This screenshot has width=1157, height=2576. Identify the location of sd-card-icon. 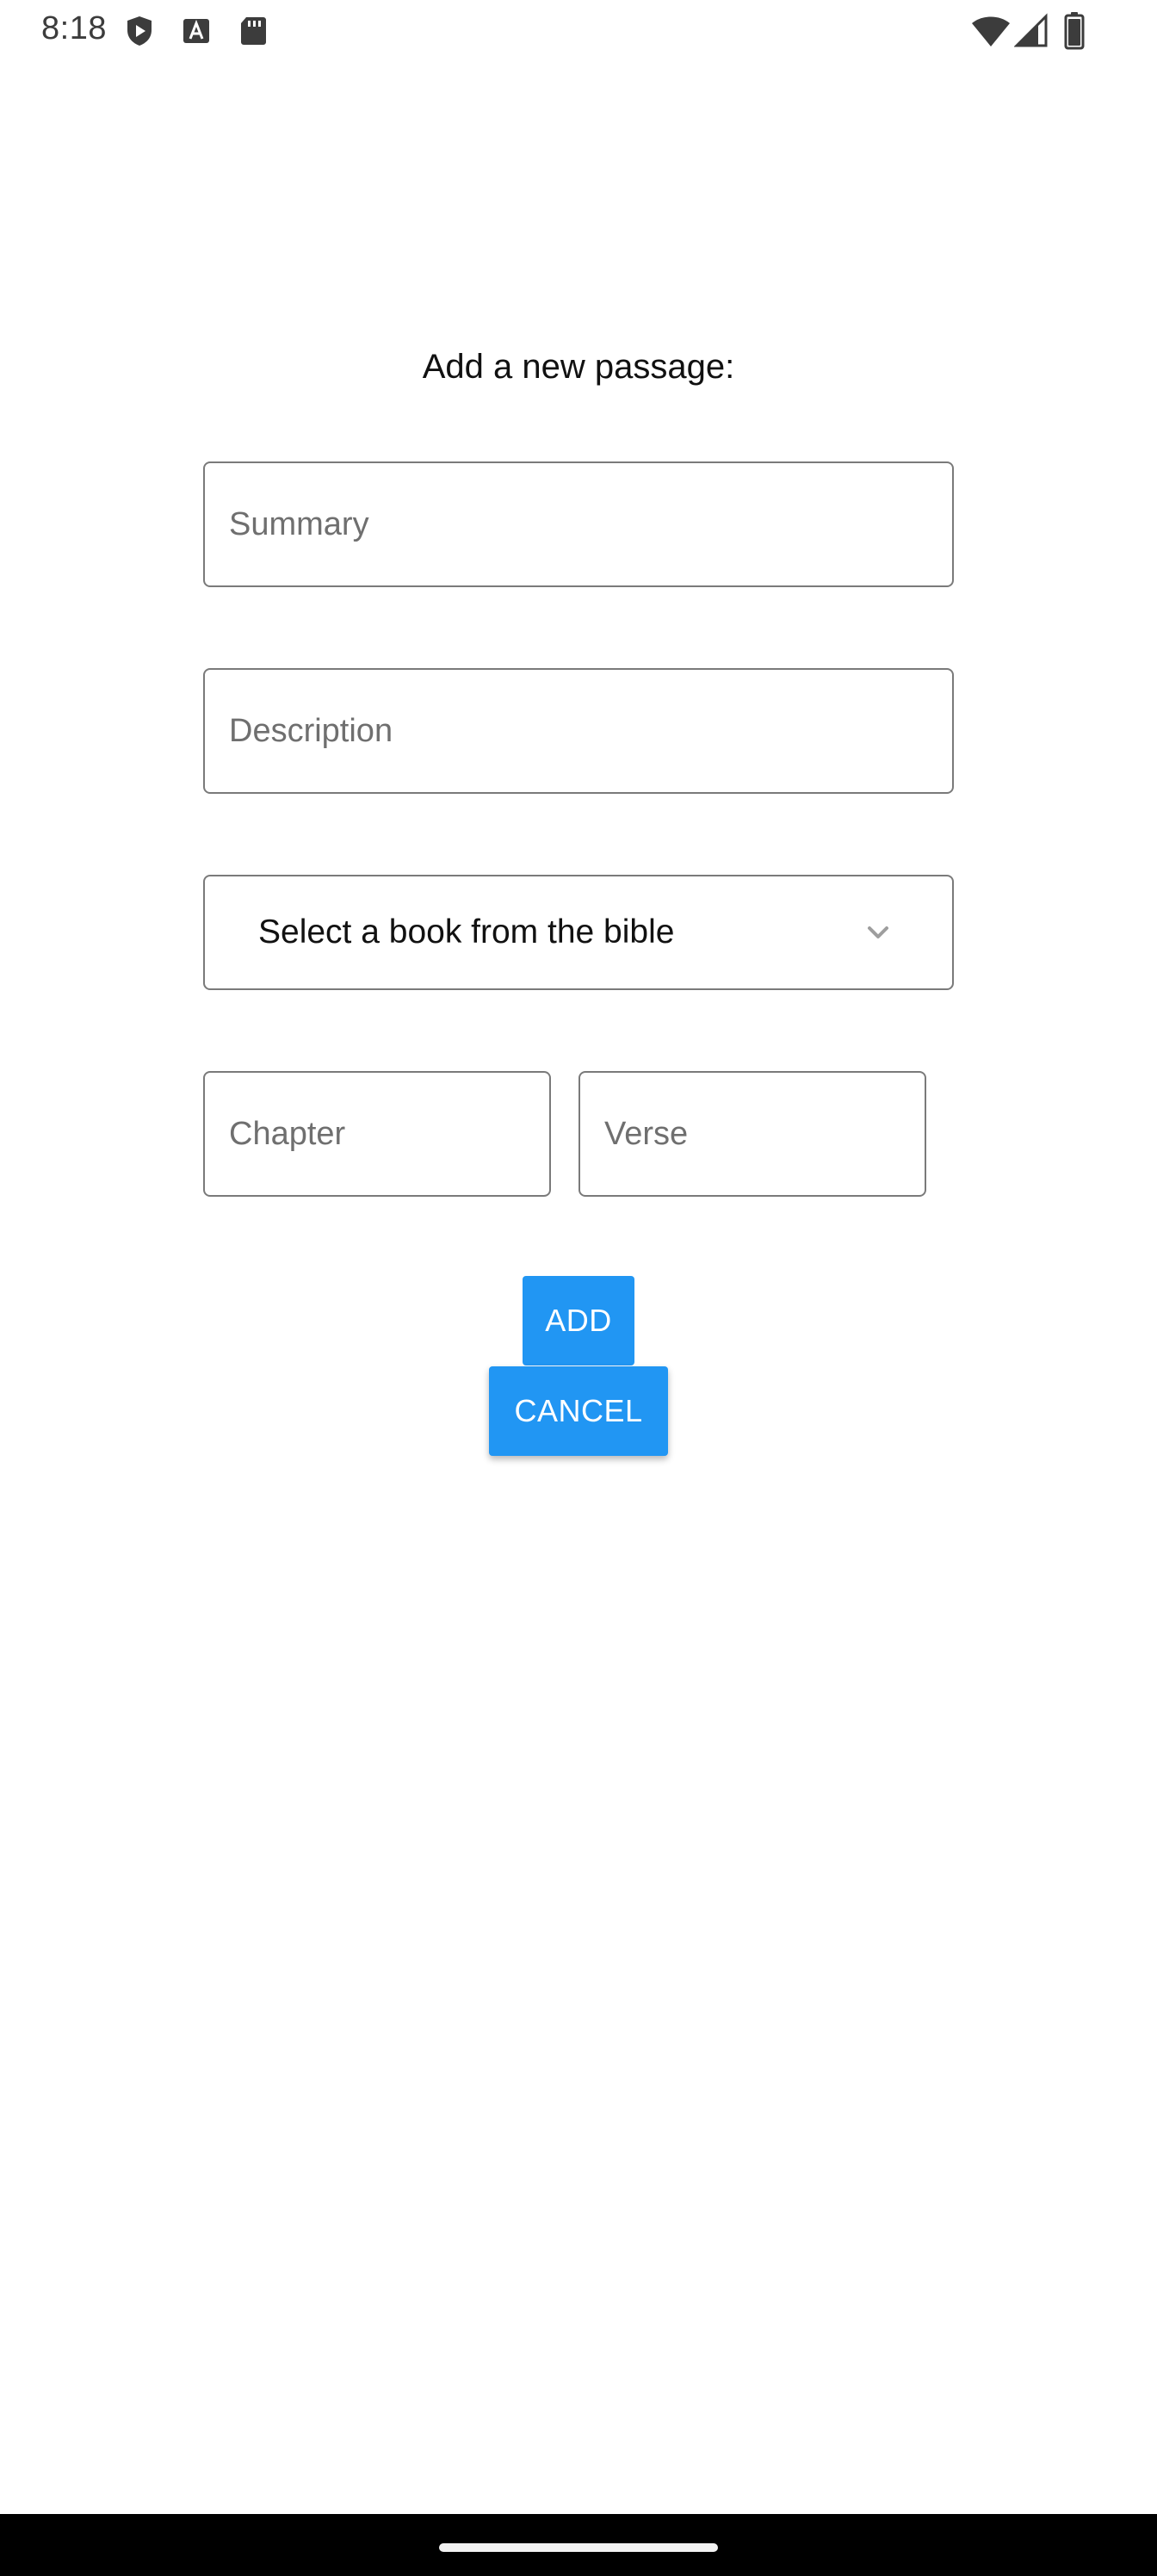
(254, 31).